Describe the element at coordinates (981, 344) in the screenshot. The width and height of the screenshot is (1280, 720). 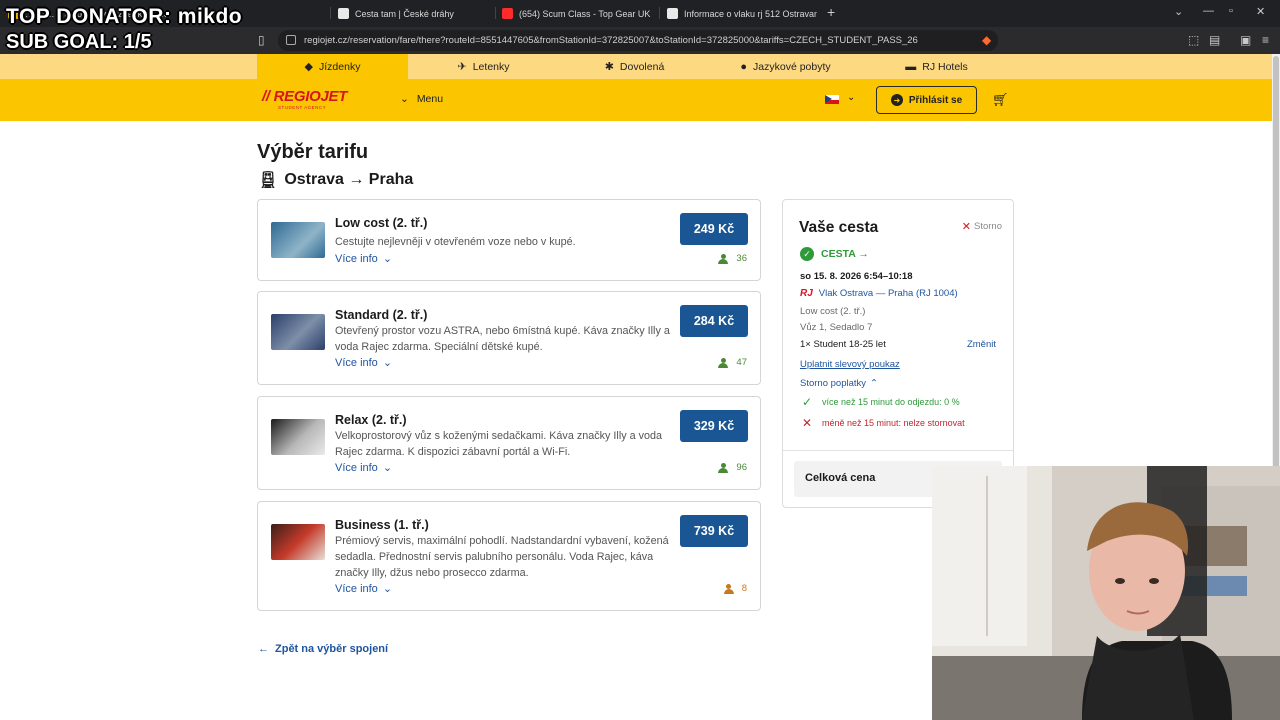
I see `change-passengers-link: Změnit` at that location.